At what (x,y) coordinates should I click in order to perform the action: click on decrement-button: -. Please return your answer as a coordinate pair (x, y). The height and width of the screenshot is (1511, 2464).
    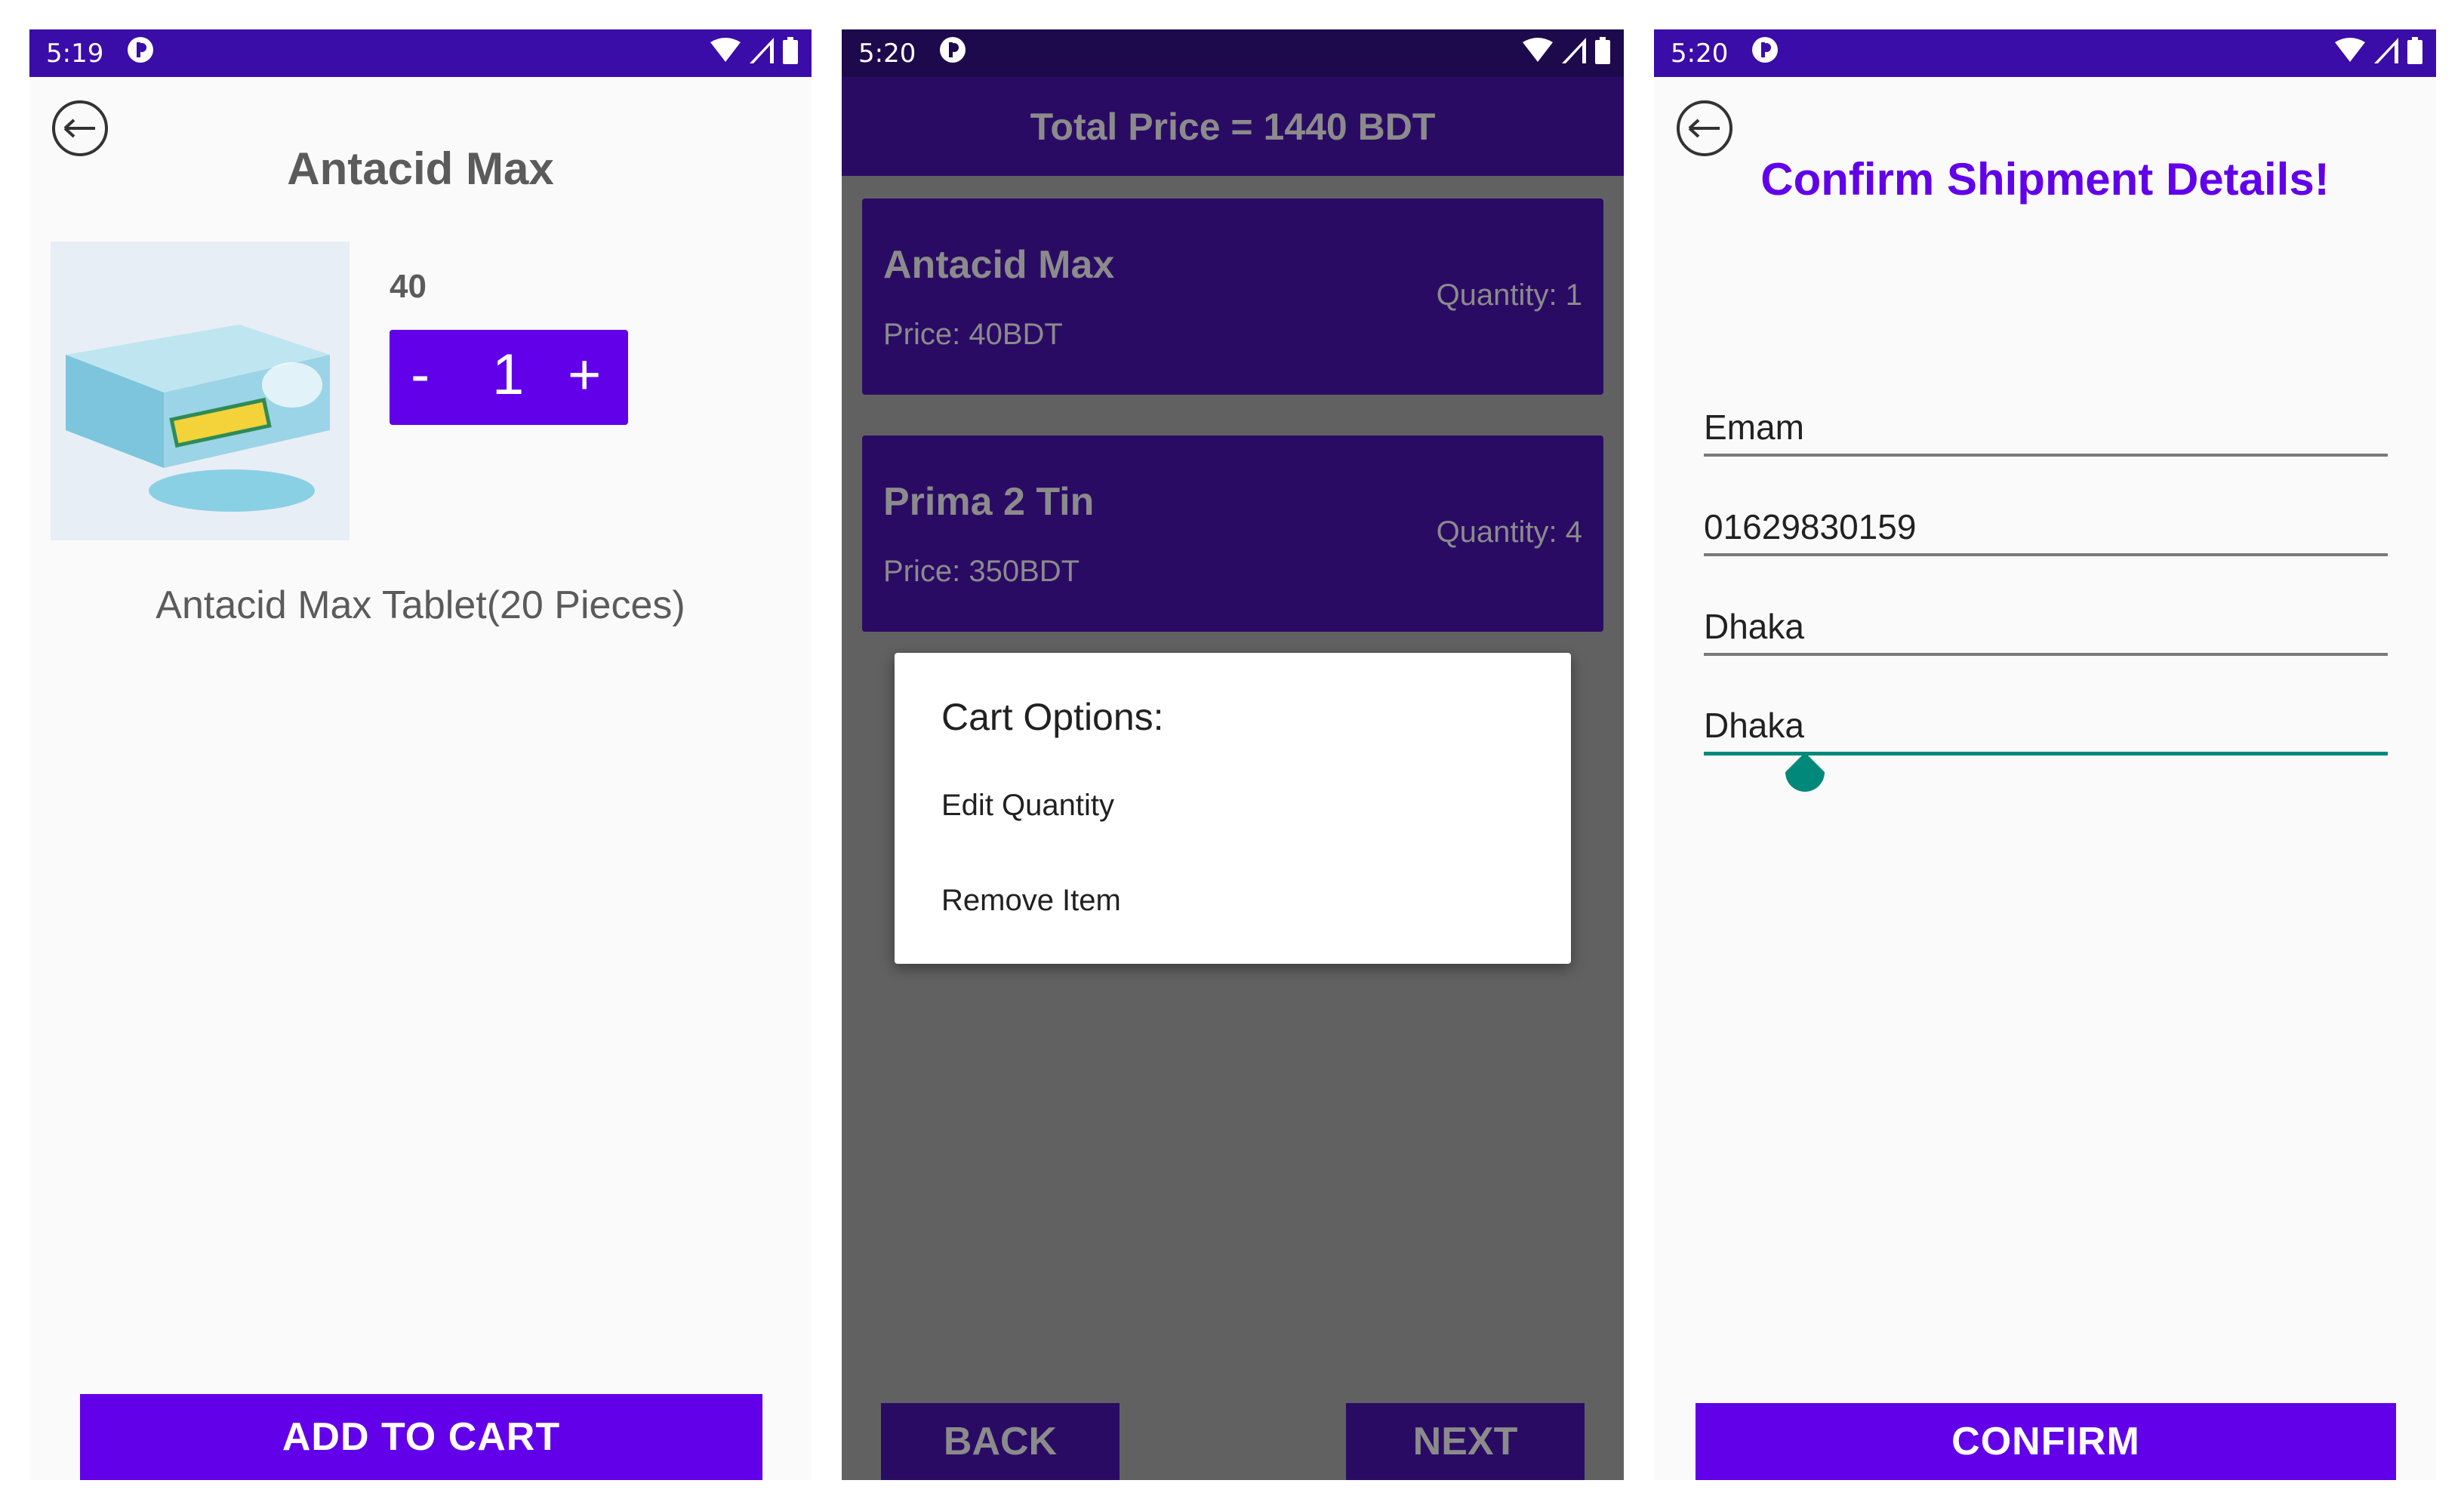
    Looking at the image, I should click on (420, 375).